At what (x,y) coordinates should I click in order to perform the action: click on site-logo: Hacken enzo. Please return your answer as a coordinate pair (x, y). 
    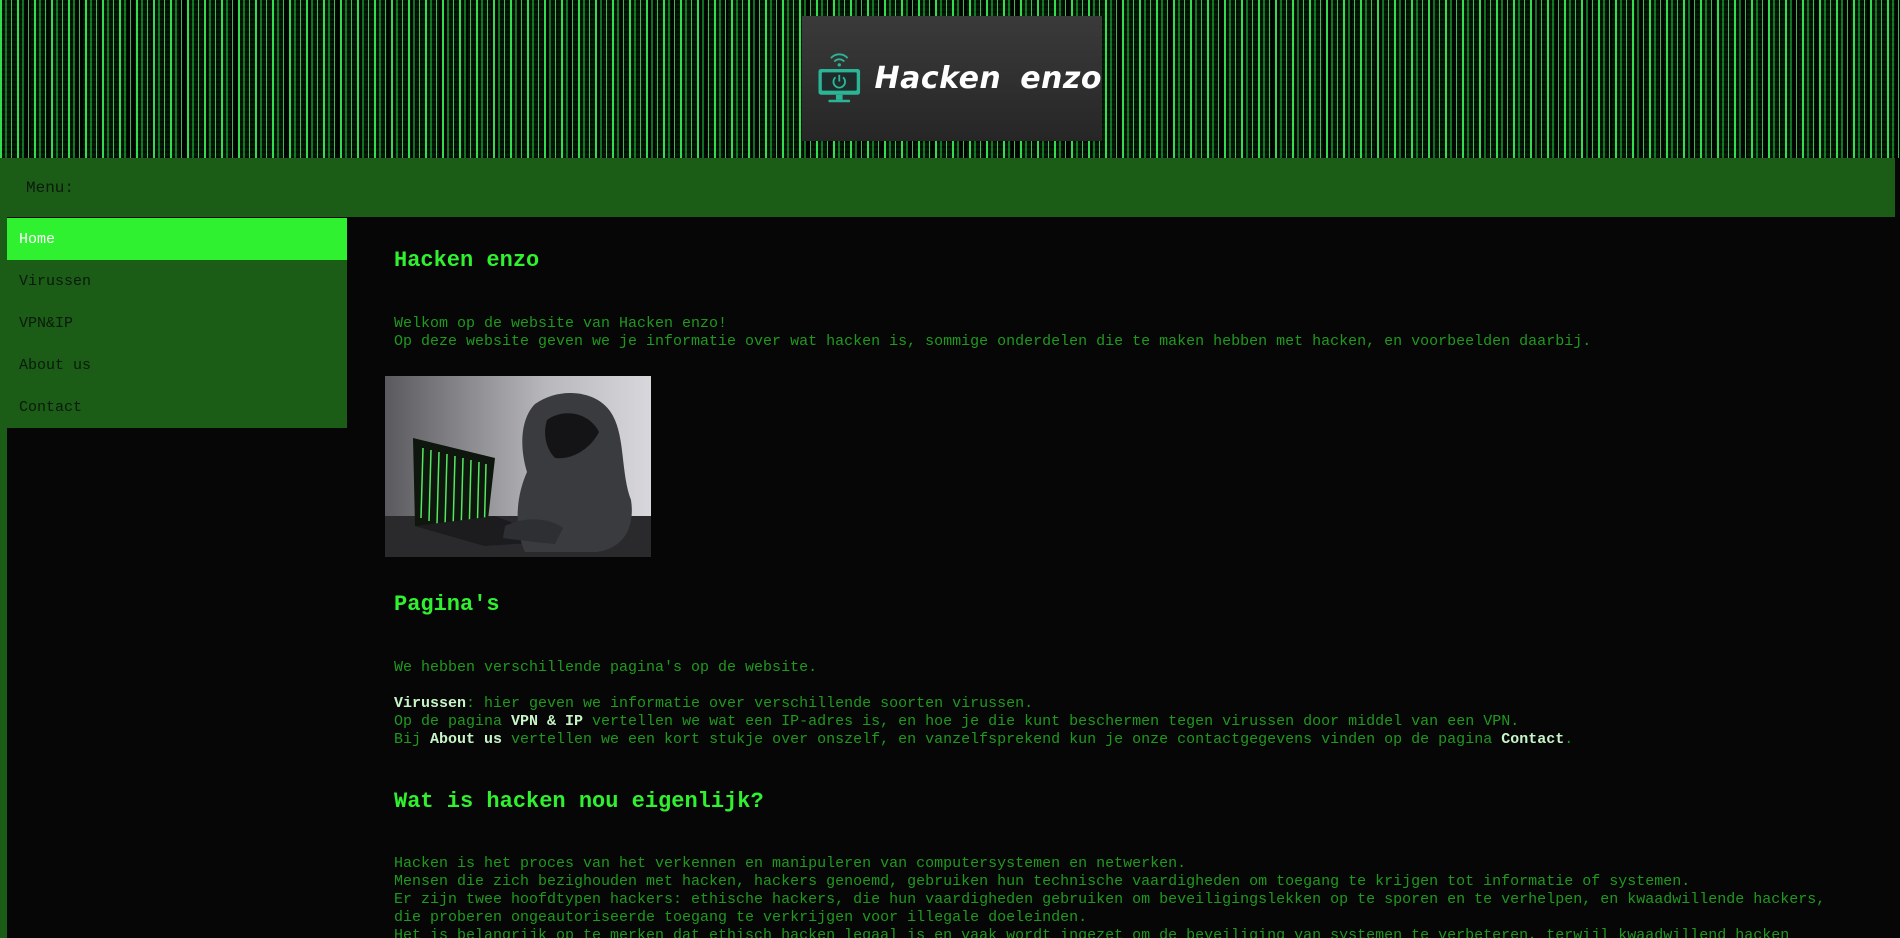
    Looking at the image, I should click on (952, 78).